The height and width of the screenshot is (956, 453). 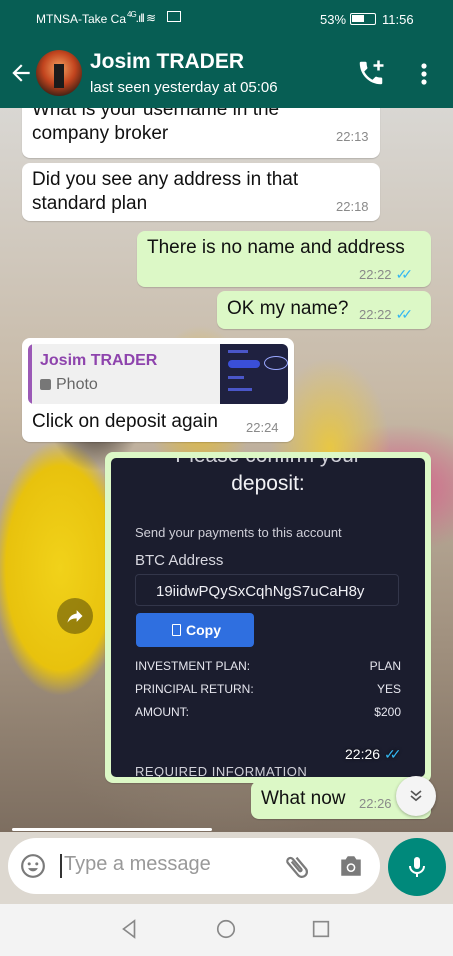 I want to click on message-text: Click on deposit again, so click(x=125, y=421).